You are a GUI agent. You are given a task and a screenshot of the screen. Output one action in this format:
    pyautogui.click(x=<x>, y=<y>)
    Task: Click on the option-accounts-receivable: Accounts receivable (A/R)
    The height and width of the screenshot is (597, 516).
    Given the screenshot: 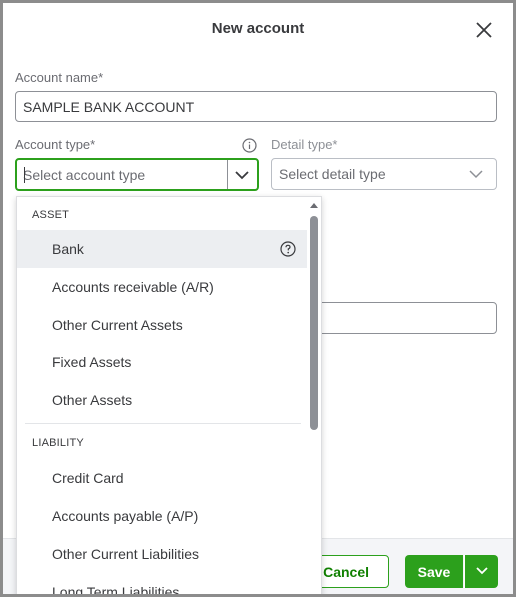 What is the action you would take?
    pyautogui.click(x=162, y=287)
    